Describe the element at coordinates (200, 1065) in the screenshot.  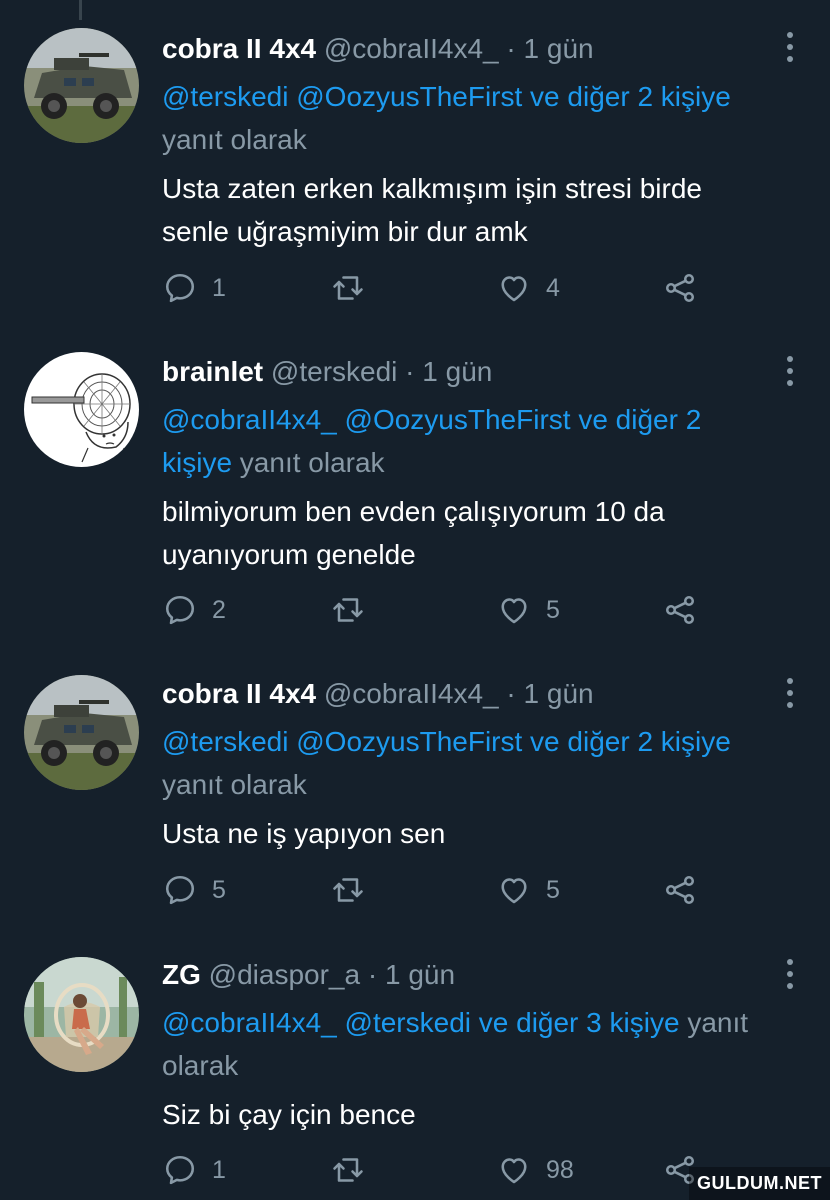
I see `reply-suffix: olarak` at that location.